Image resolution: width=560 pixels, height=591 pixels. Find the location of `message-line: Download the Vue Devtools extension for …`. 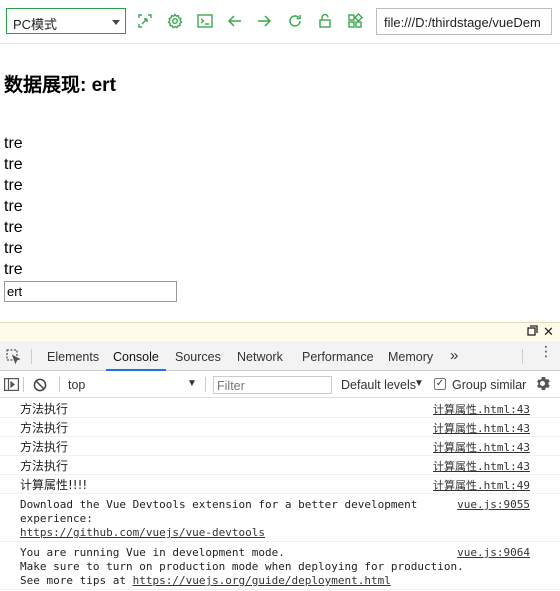

message-line: Download the Vue Devtools extension for … is located at coordinates (219, 504).